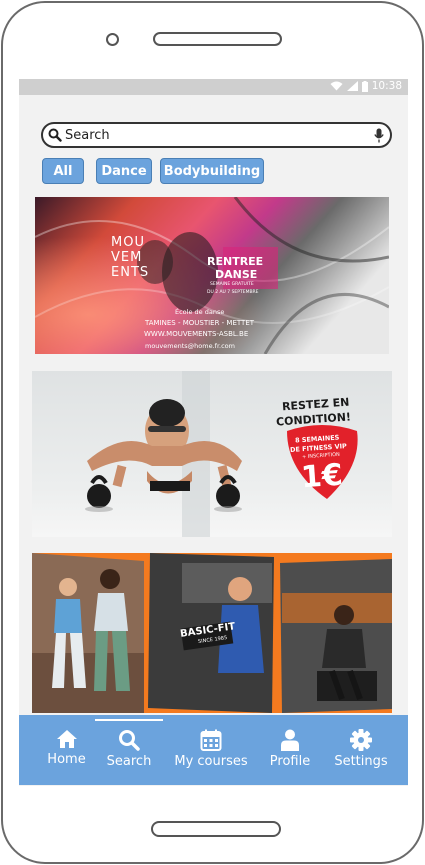  I want to click on nav-item-home: Home, so click(66, 750).